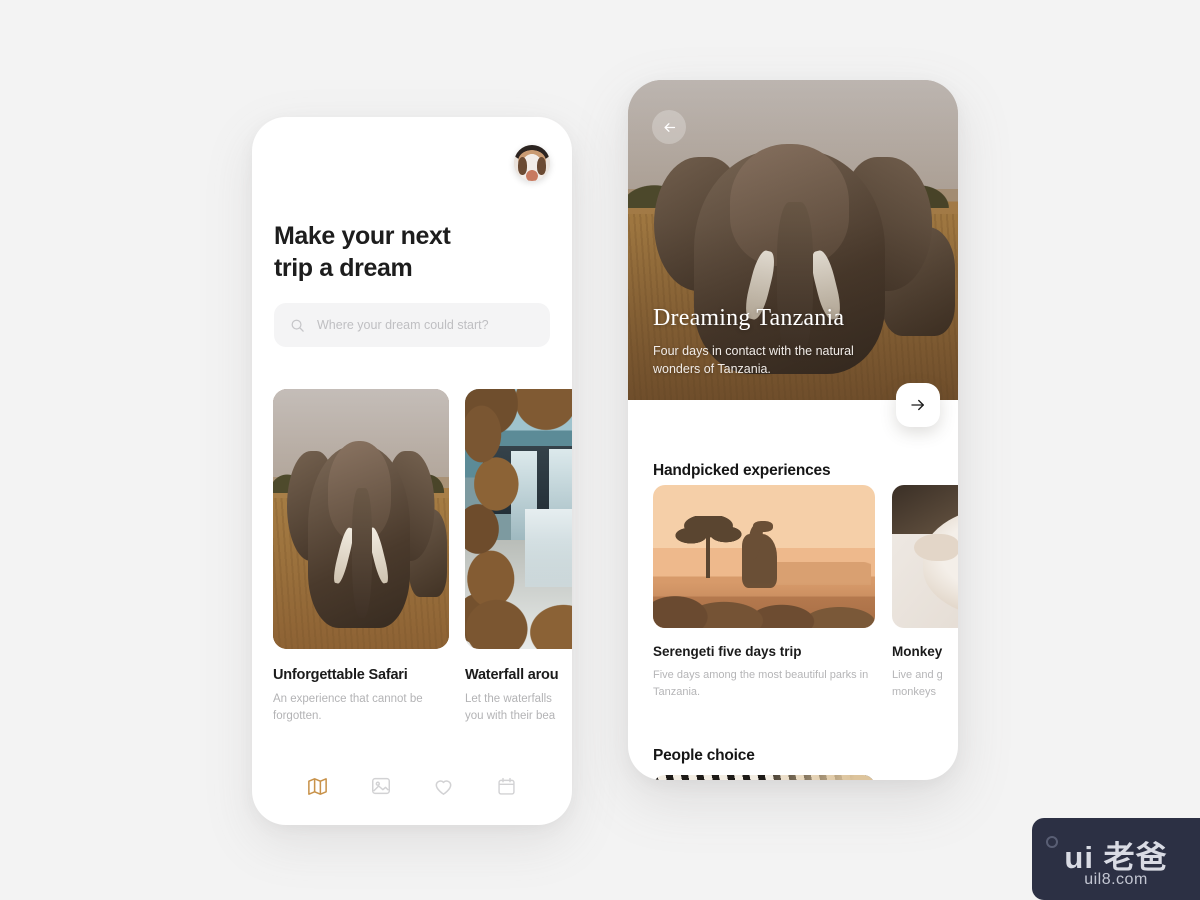 This screenshot has width=1200, height=900. I want to click on arrow-left-icon, so click(669, 127).